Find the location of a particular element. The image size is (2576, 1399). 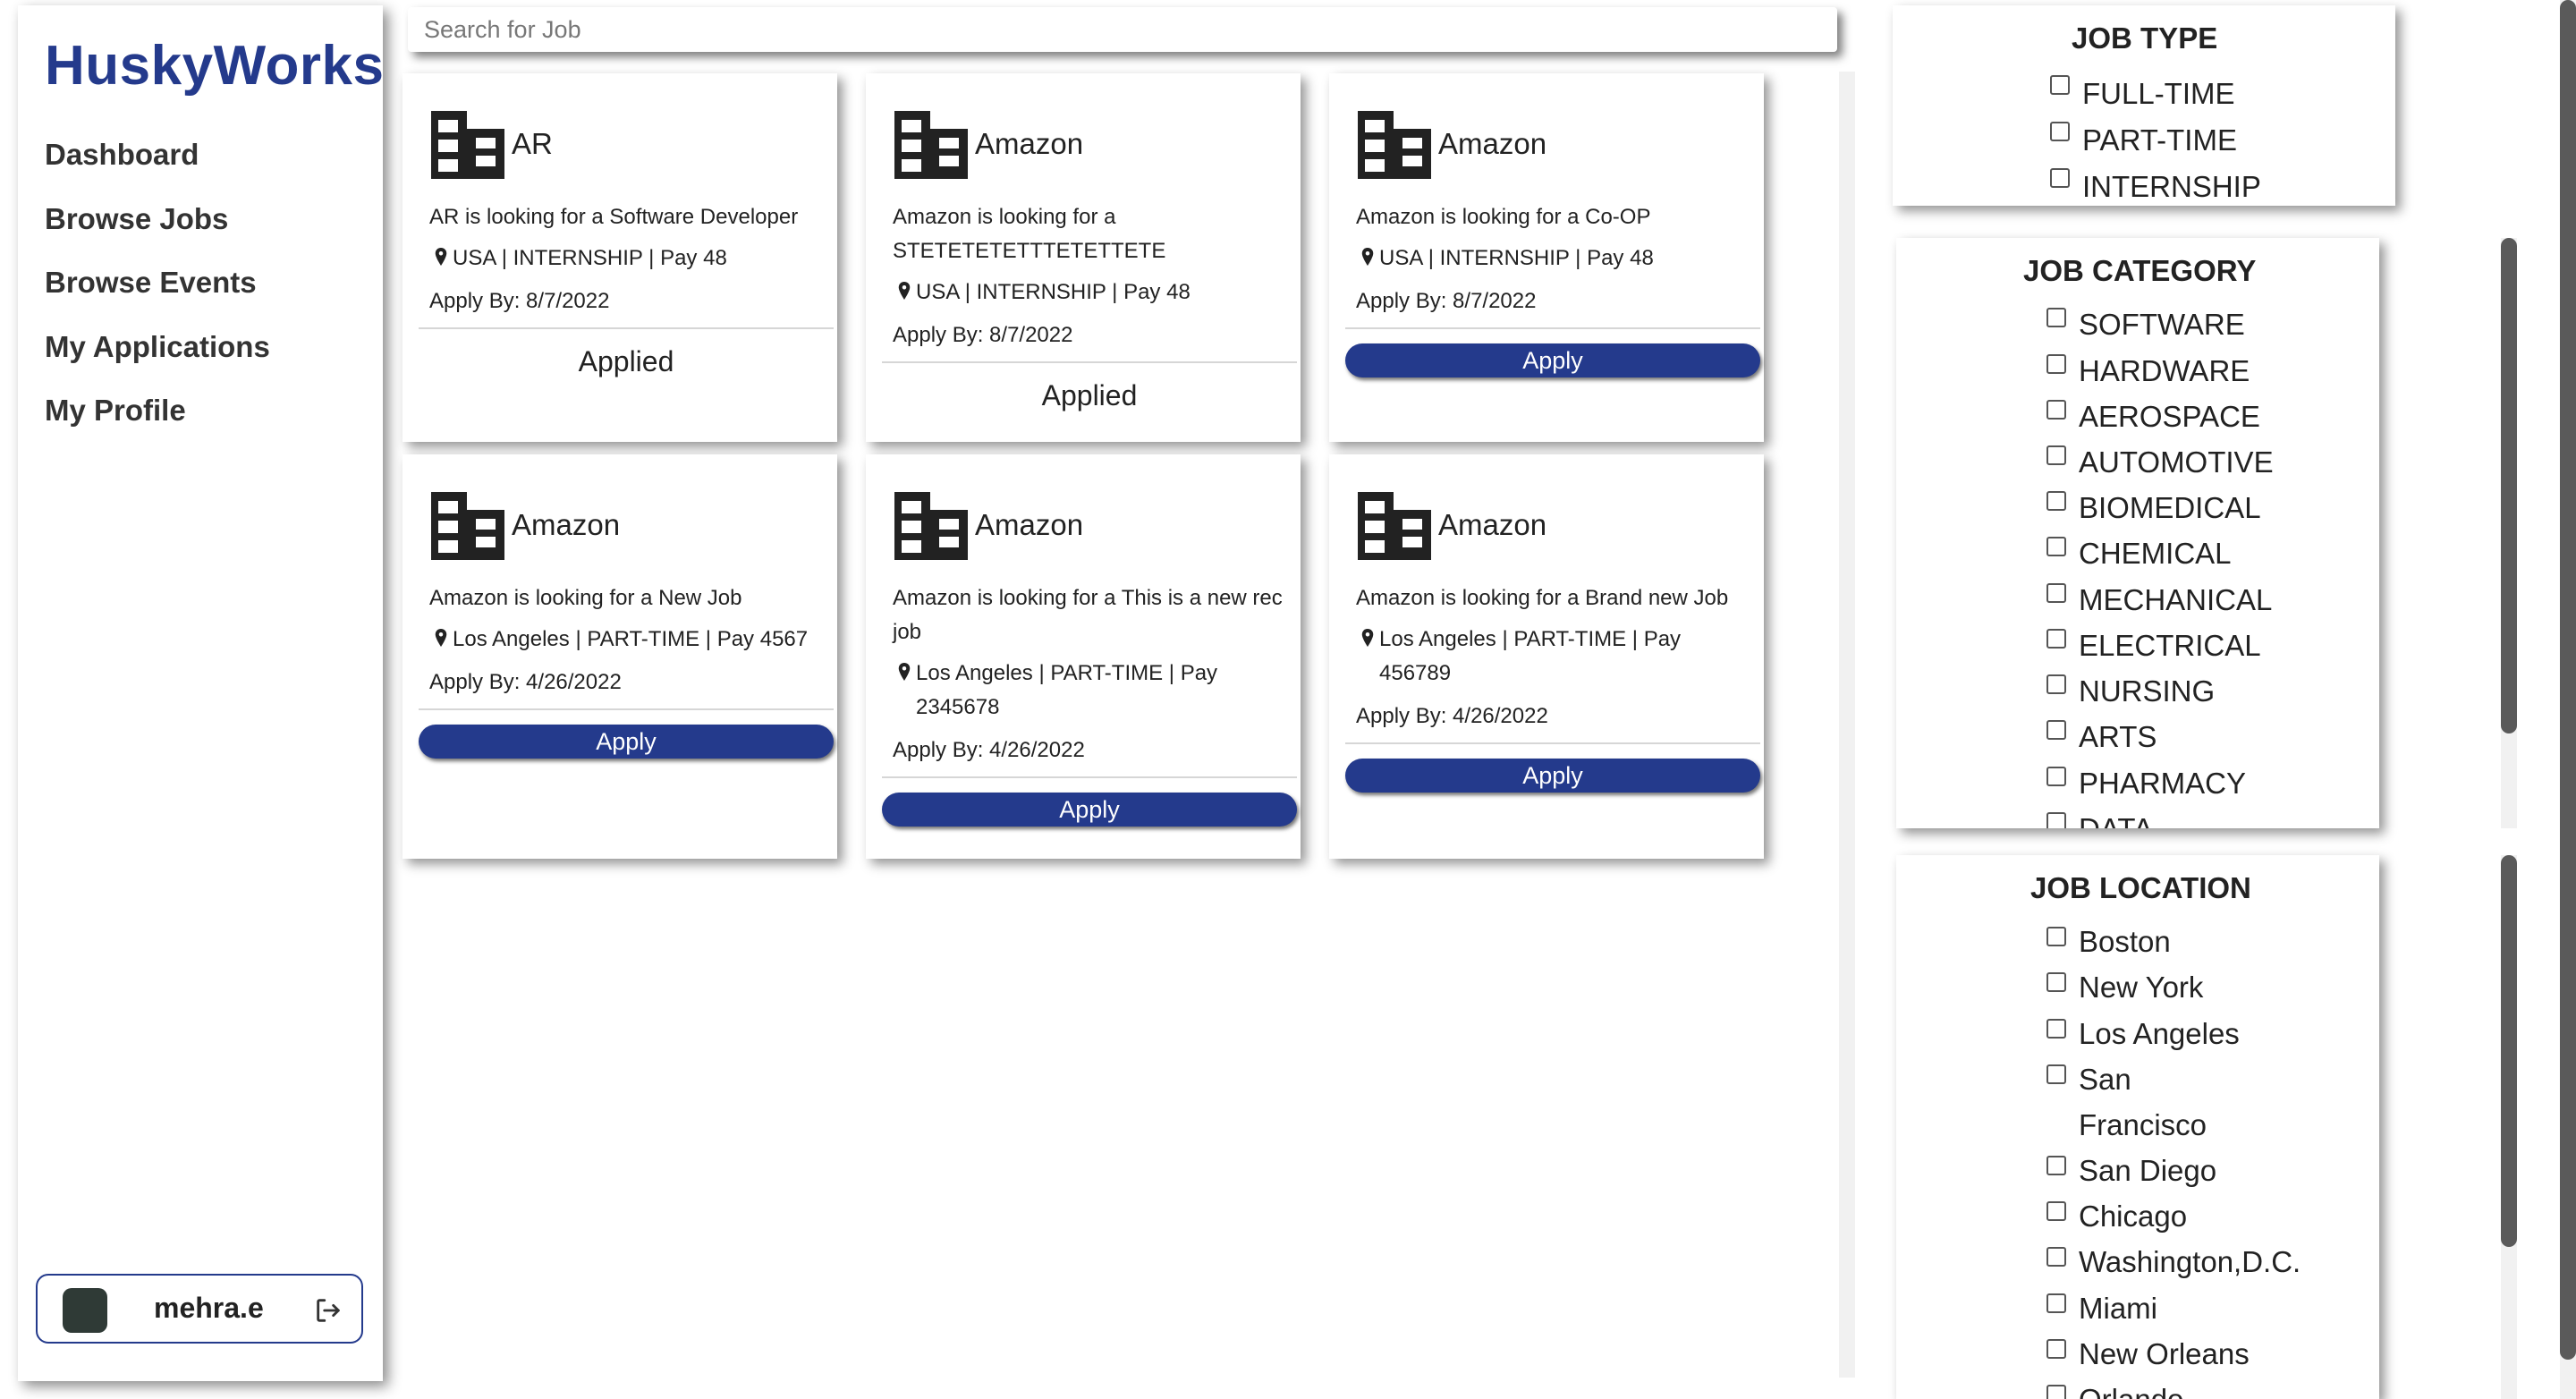

checkbox-aerospace is located at coordinates (2056, 410).